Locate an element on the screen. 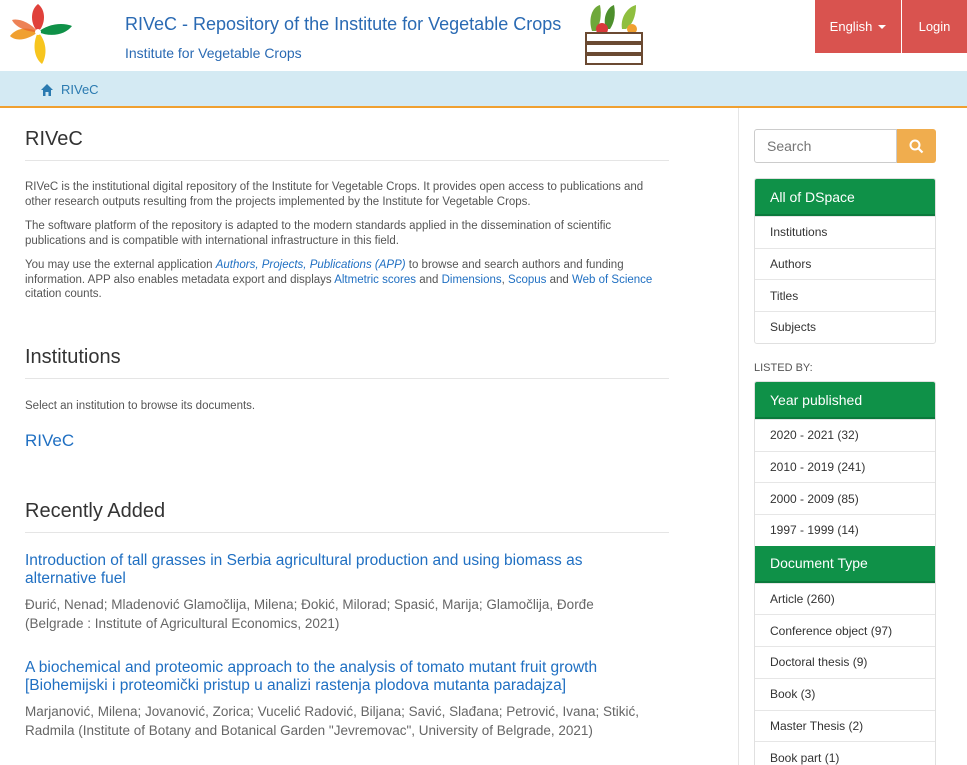 The width and height of the screenshot is (967, 765). institution-link-rivec: RIVeC is located at coordinates (347, 441).